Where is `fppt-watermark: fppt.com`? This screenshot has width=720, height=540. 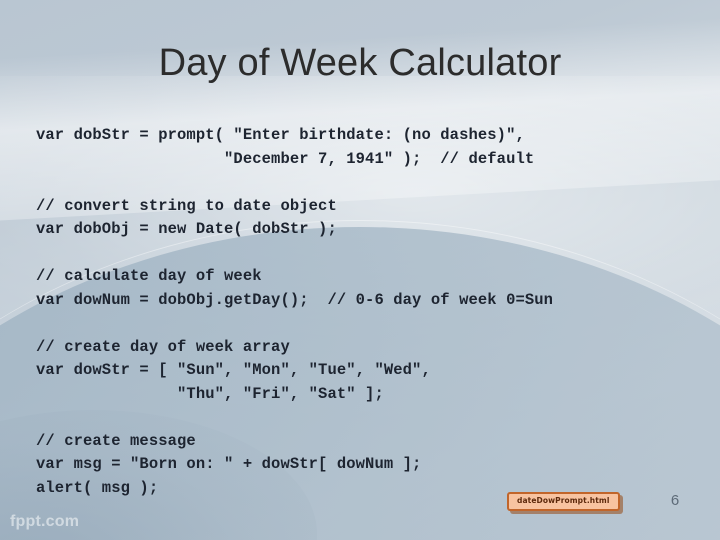 fppt-watermark: fppt.com is located at coordinates (45, 521).